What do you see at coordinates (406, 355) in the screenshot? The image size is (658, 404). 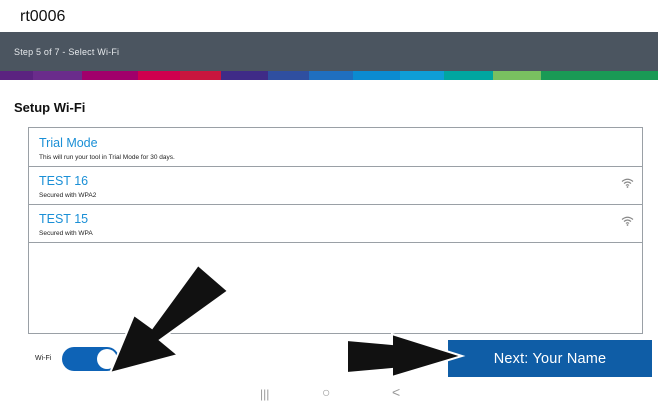 I see `annotation-arrow-next` at bounding box center [406, 355].